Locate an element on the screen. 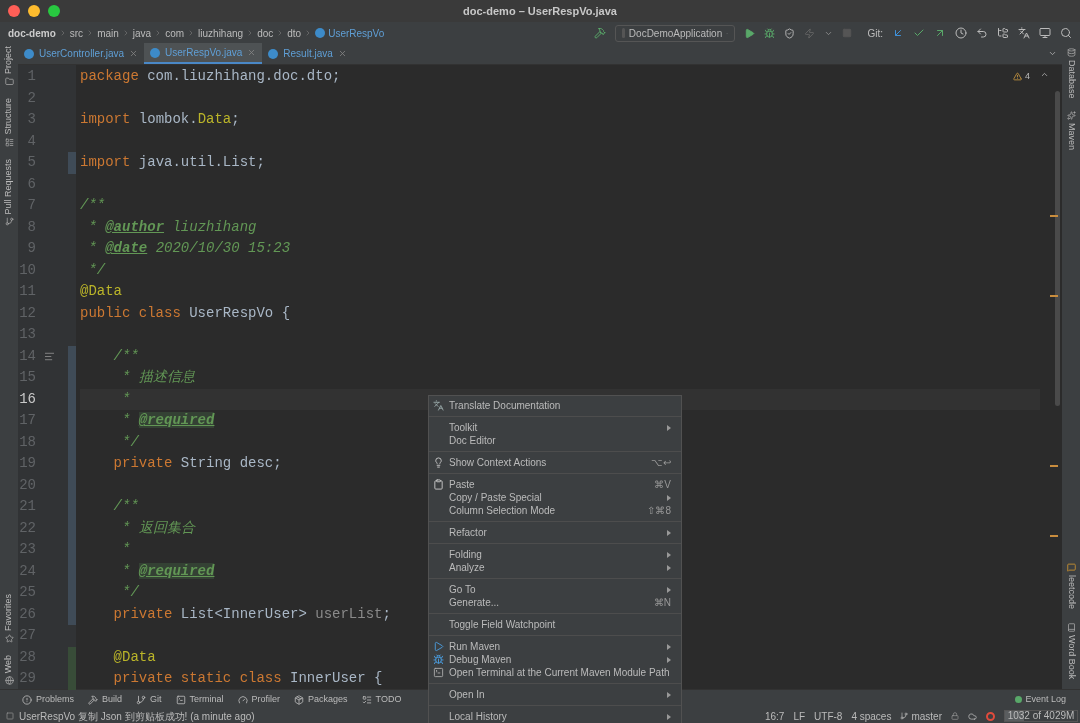 The width and height of the screenshot is (1080, 723). run-icon is located at coordinates (750, 33).